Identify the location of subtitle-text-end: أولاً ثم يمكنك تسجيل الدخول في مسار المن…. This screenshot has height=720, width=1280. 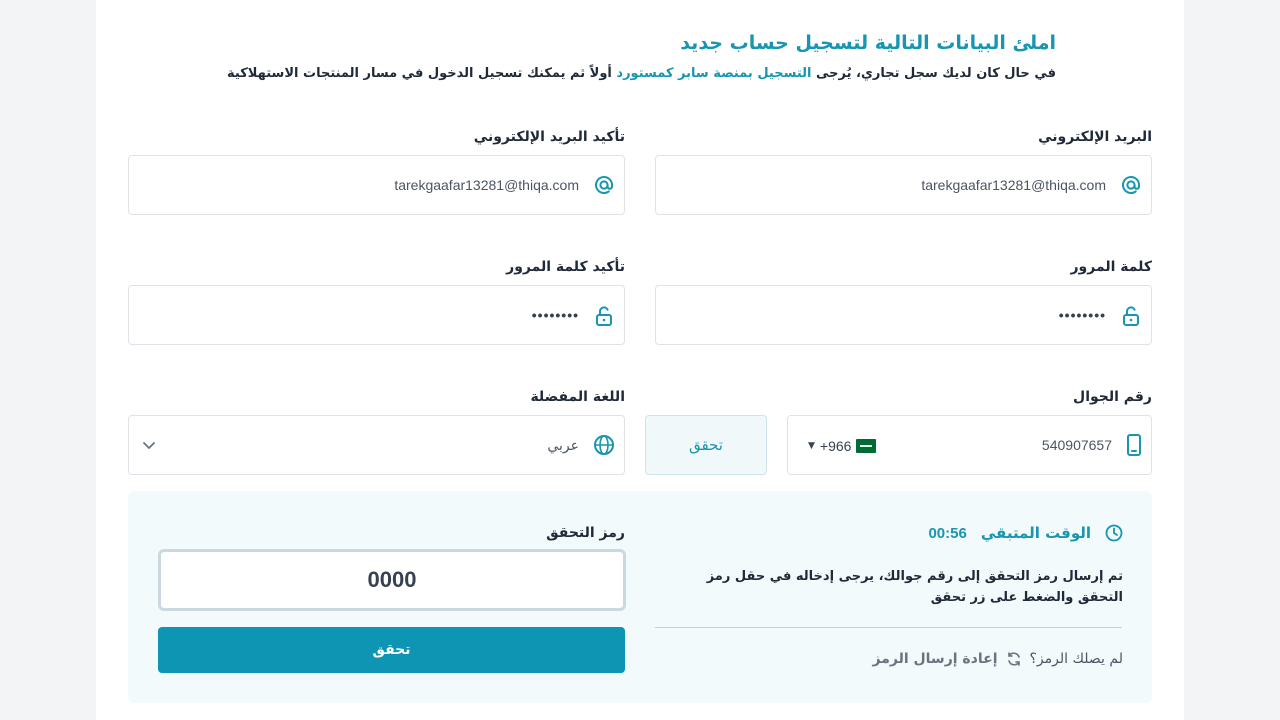
(419, 73).